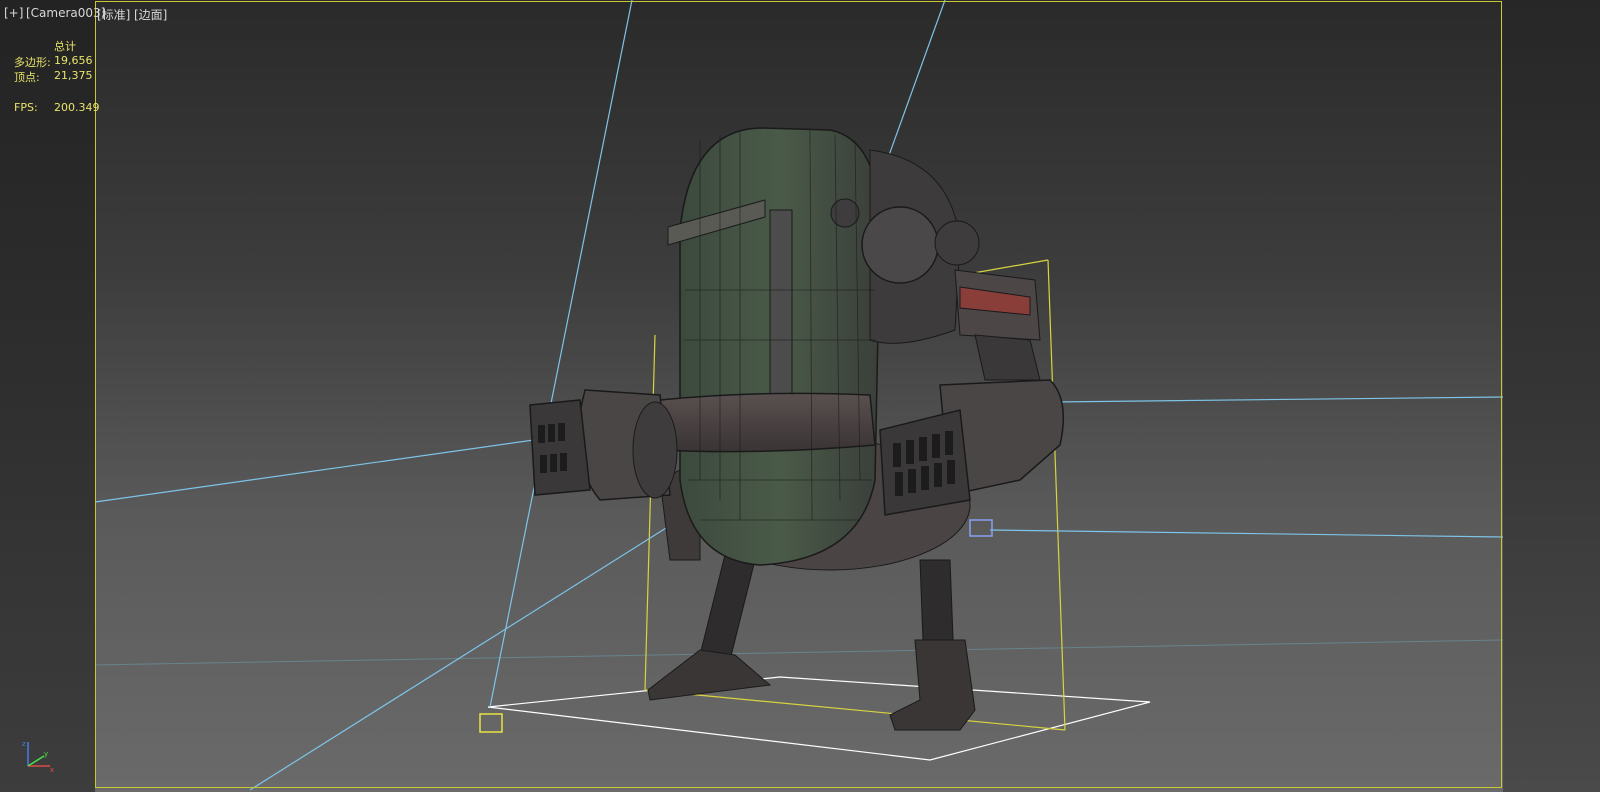  I want to click on stats-header: 总计, so click(65, 46).